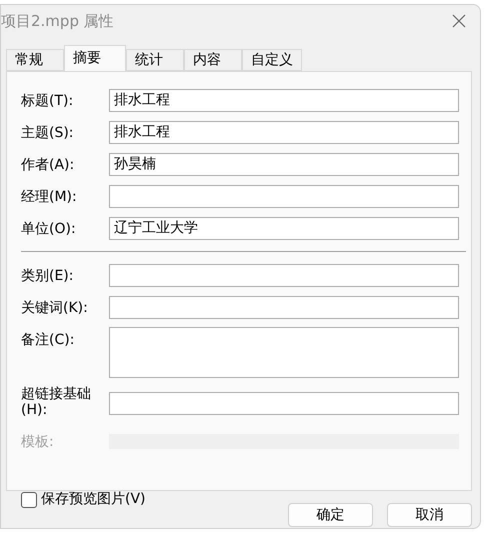  Describe the element at coordinates (55, 308) in the screenshot. I see `field-label: 关键词(K):` at that location.